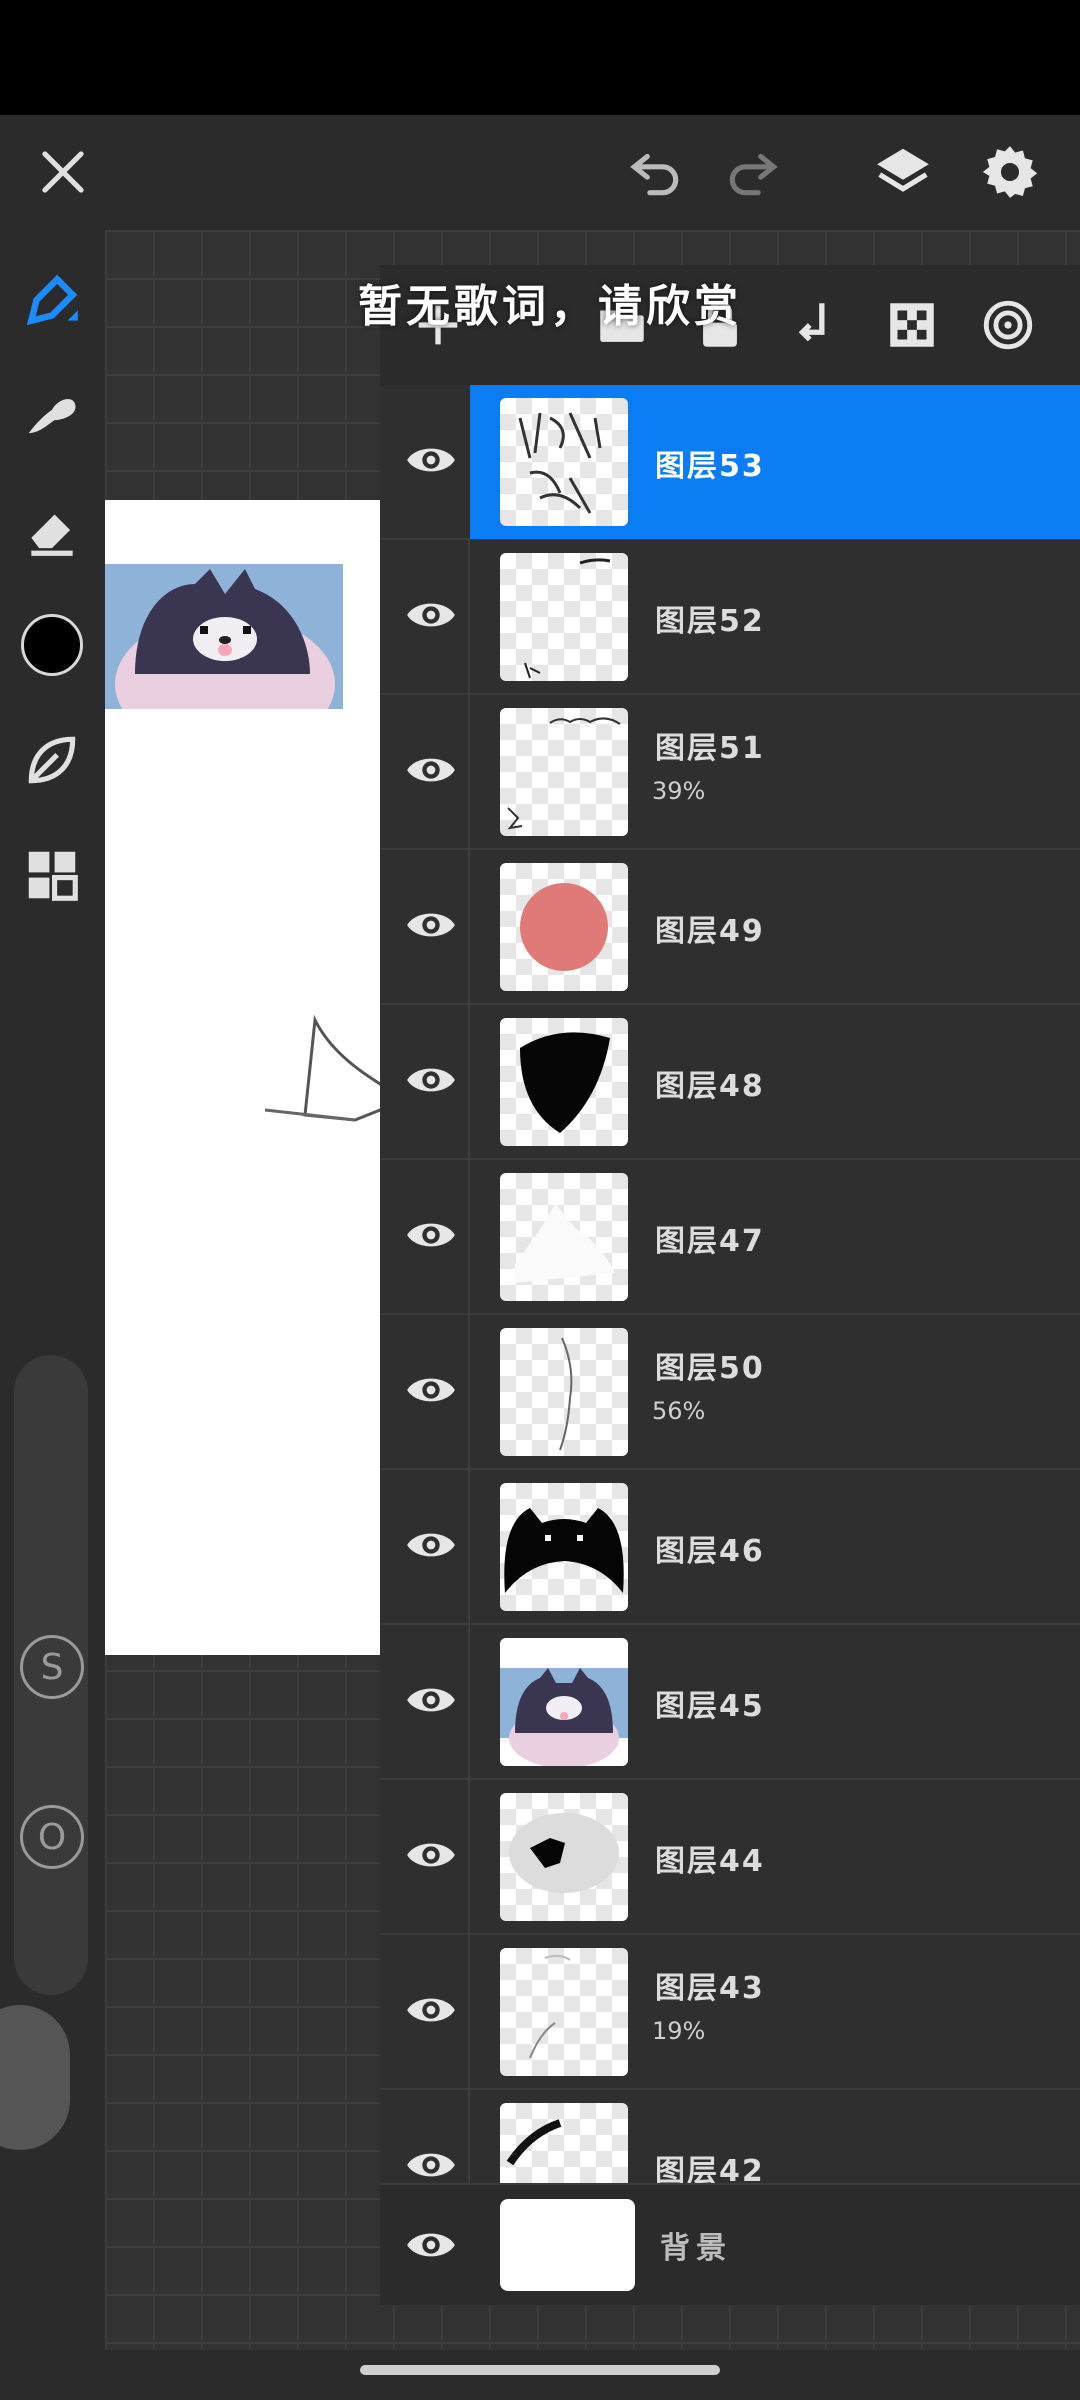 The image size is (1080, 2400). What do you see at coordinates (710, 1988) in the screenshot?
I see `layer-name: 图层43` at bounding box center [710, 1988].